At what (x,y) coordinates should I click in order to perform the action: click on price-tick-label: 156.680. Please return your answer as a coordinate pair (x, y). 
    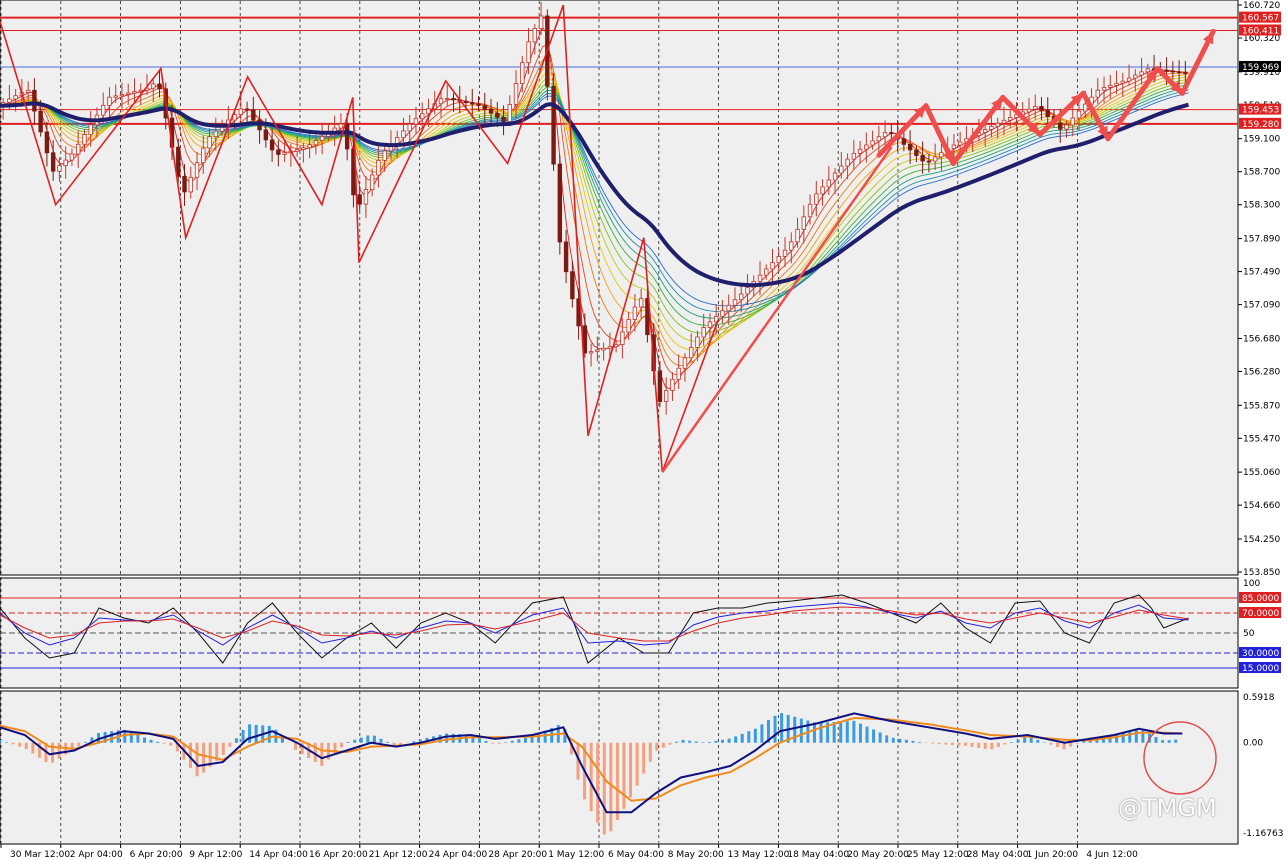
    Looking at the image, I should click on (1261, 339).